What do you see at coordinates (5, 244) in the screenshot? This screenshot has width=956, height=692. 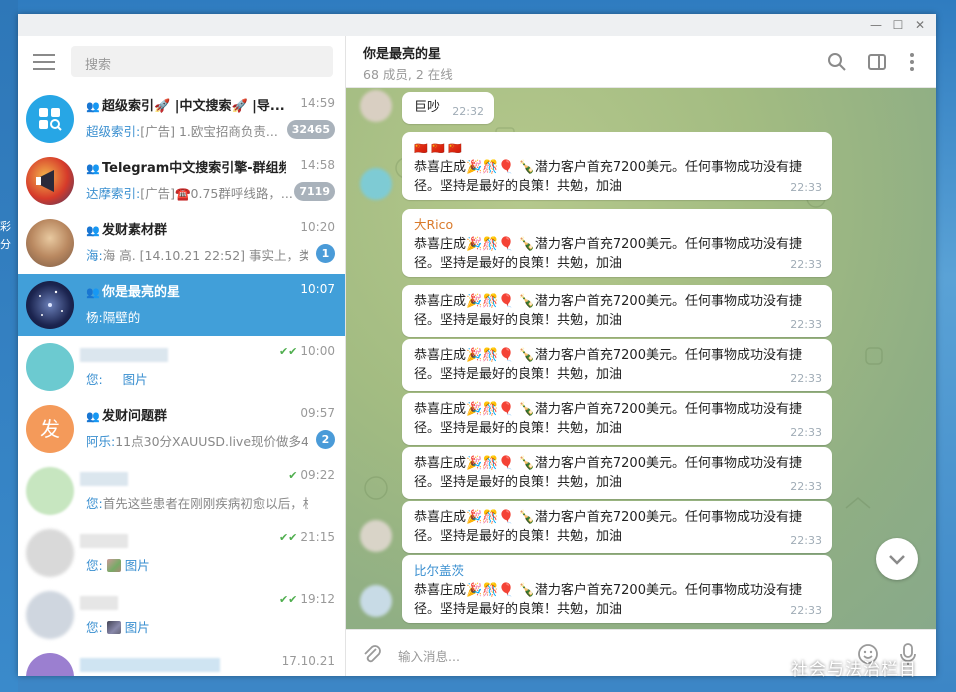 I see `desktop-text-fragment: 分` at bounding box center [5, 244].